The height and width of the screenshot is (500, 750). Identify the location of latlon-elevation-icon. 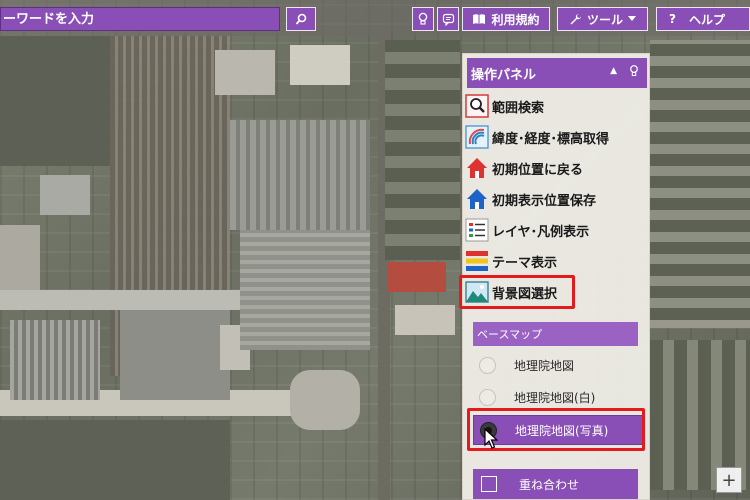
(477, 137).